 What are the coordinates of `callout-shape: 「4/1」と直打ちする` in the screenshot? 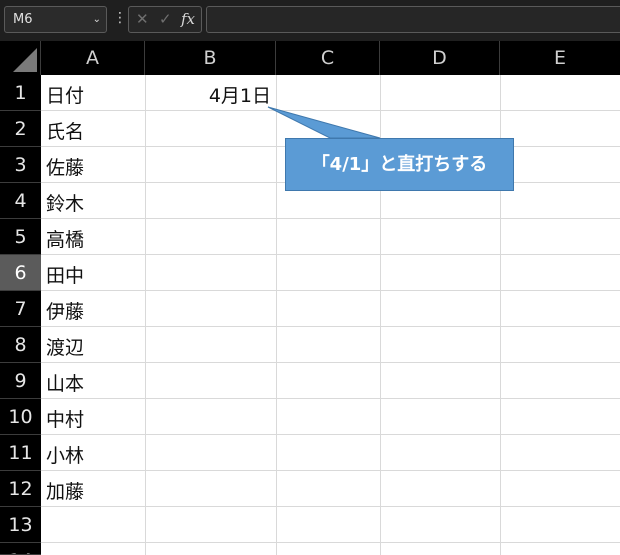 It's located at (399, 164).